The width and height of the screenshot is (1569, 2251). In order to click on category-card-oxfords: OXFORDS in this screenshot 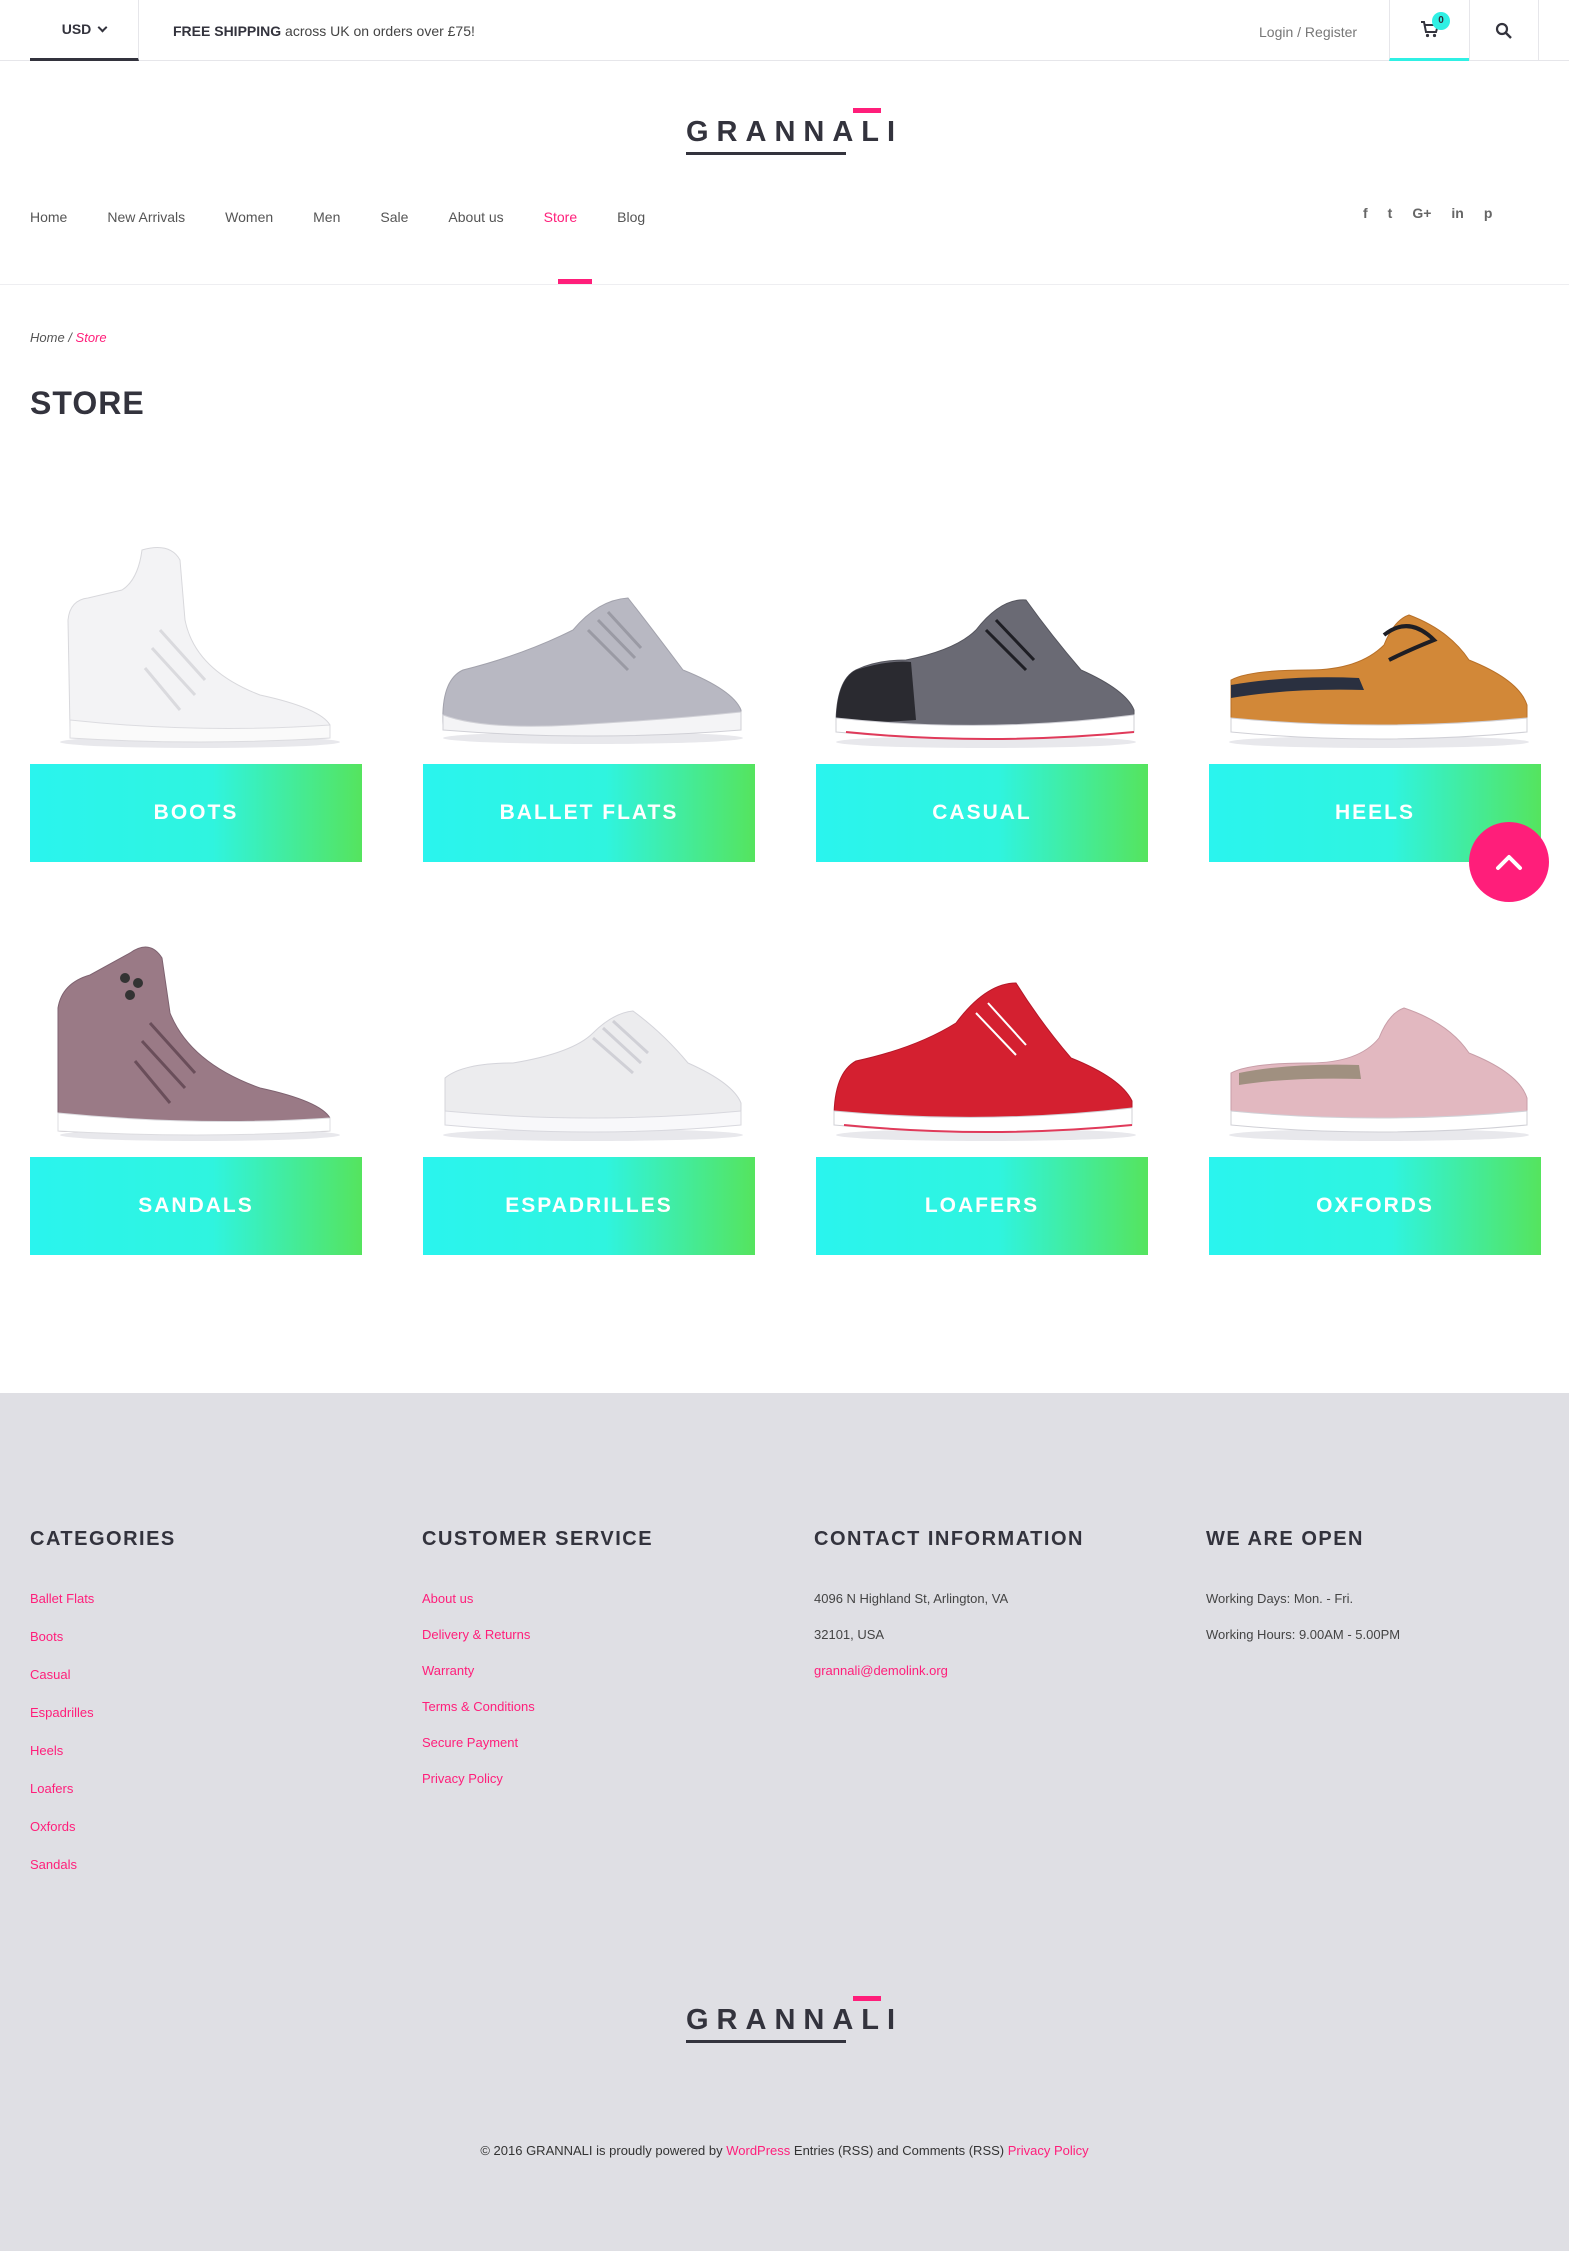, I will do `click(1375, 1084)`.